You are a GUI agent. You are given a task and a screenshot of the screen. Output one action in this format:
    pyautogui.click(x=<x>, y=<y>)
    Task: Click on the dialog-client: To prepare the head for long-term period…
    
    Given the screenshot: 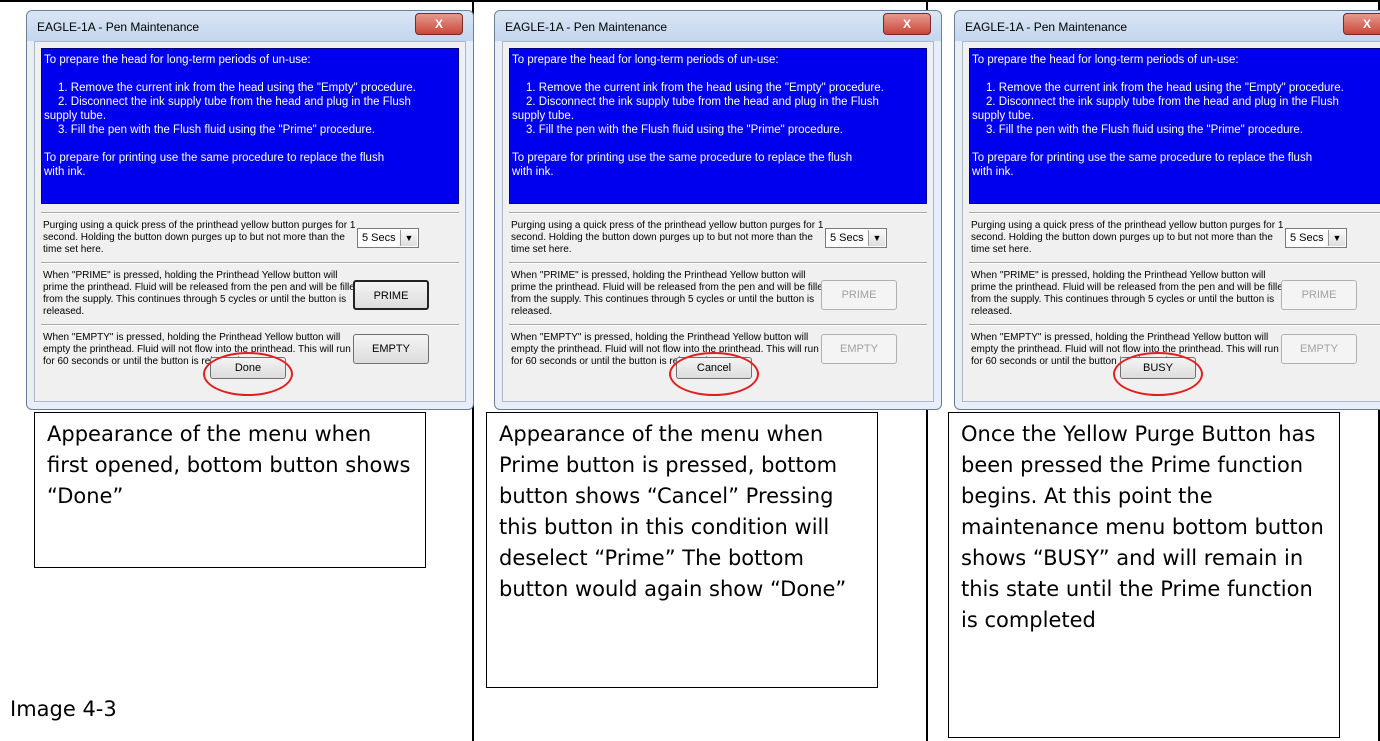 What is the action you would take?
    pyautogui.click(x=1171, y=221)
    